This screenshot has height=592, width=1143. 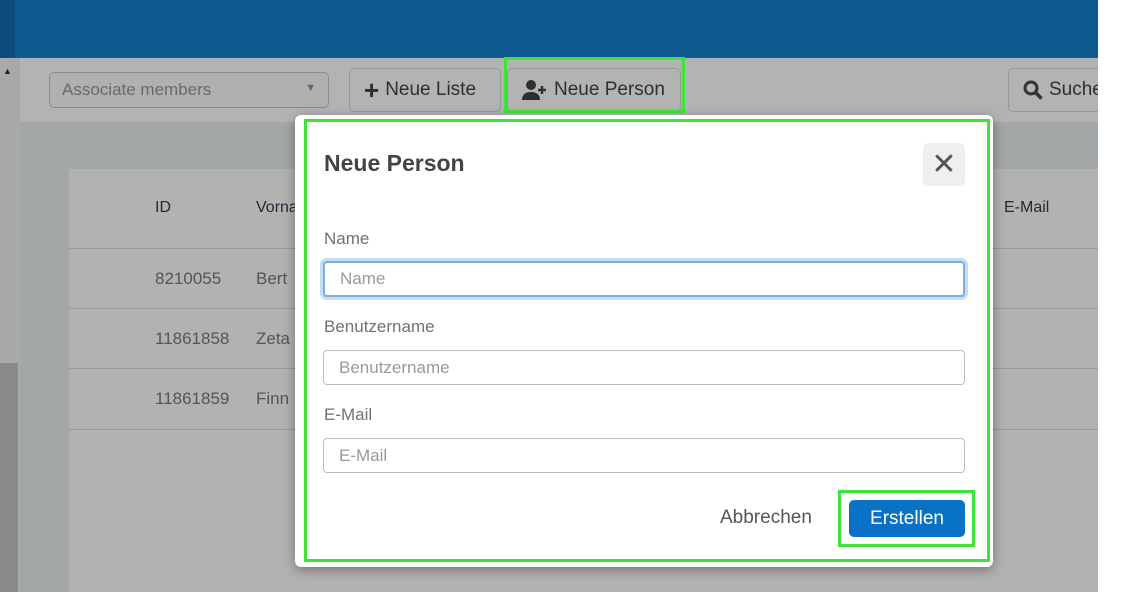 I want to click on cell-id: 11861858, so click(x=192, y=338).